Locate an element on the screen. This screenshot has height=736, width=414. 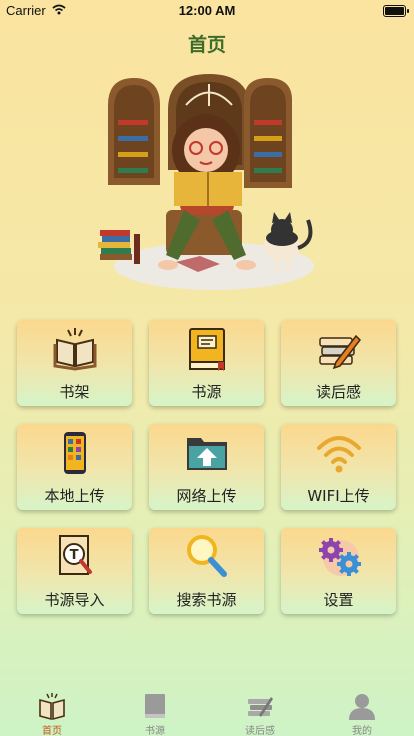
book-pencil-icon is located at coordinates (339, 352).